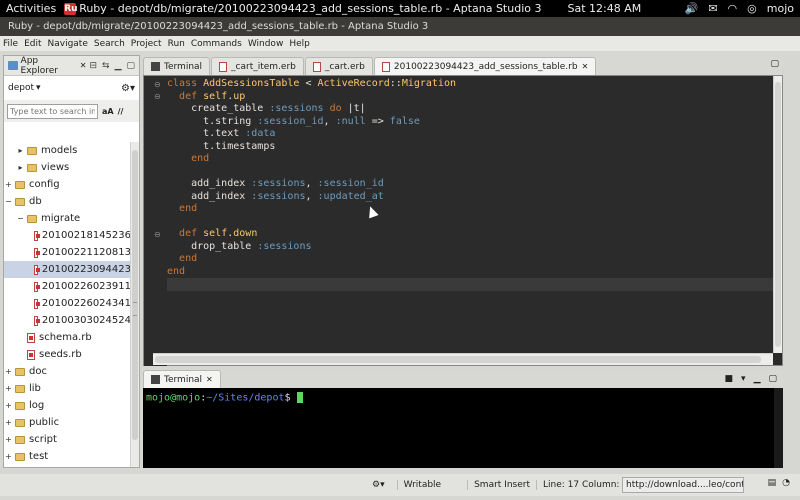 The width and height of the screenshot is (800, 500). I want to click on menu-file: File, so click(10, 44).